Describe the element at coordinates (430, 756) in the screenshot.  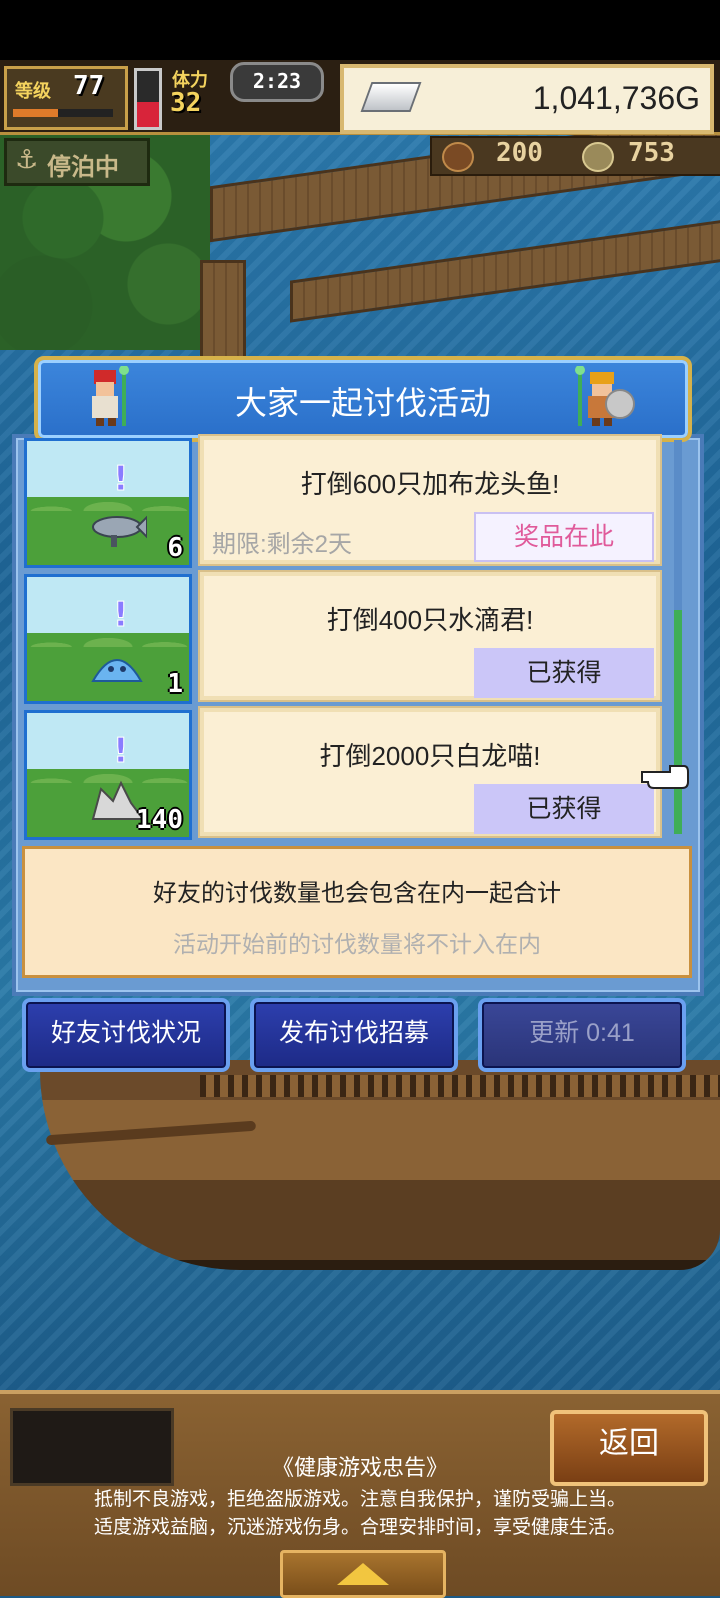
I see `quest-title: 打倒2000只白龙喵!` at that location.